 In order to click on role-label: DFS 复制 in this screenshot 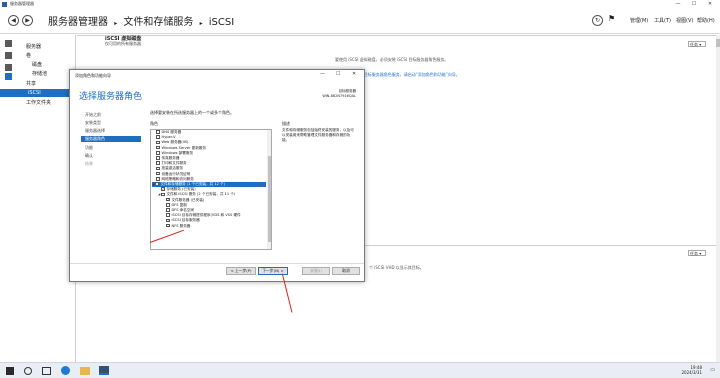, I will do `click(179, 204)`.